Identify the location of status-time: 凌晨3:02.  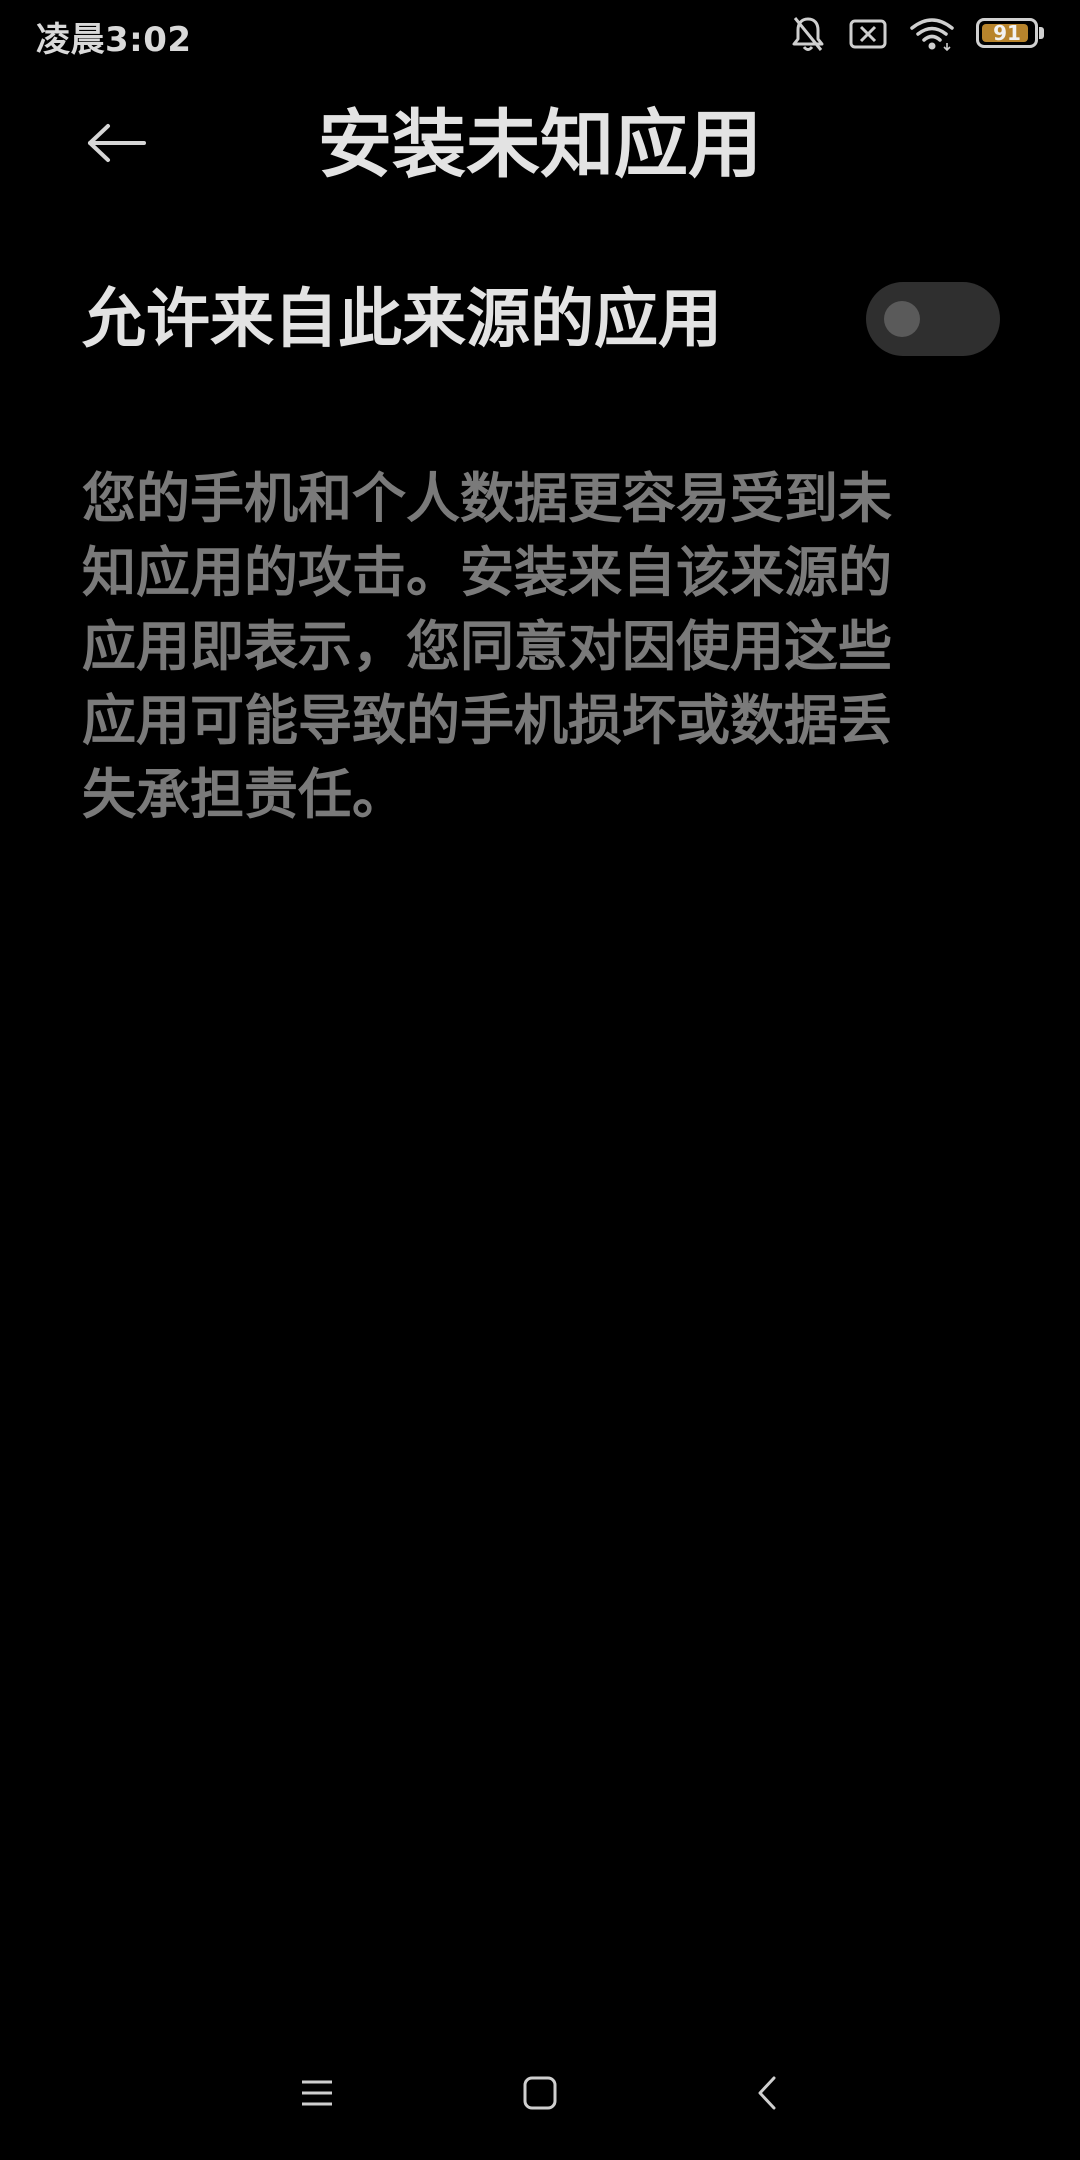
(114, 40).